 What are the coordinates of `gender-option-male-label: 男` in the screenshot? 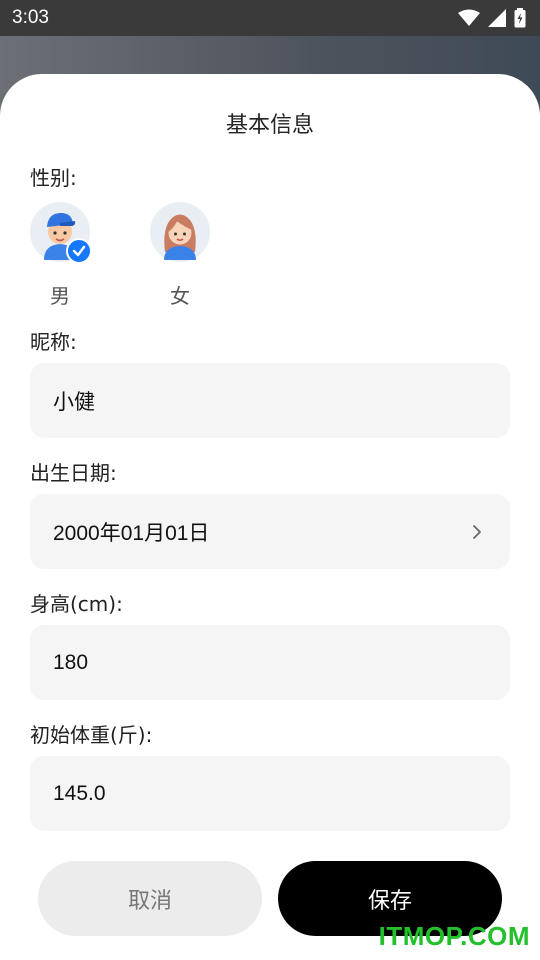 It's located at (60, 296).